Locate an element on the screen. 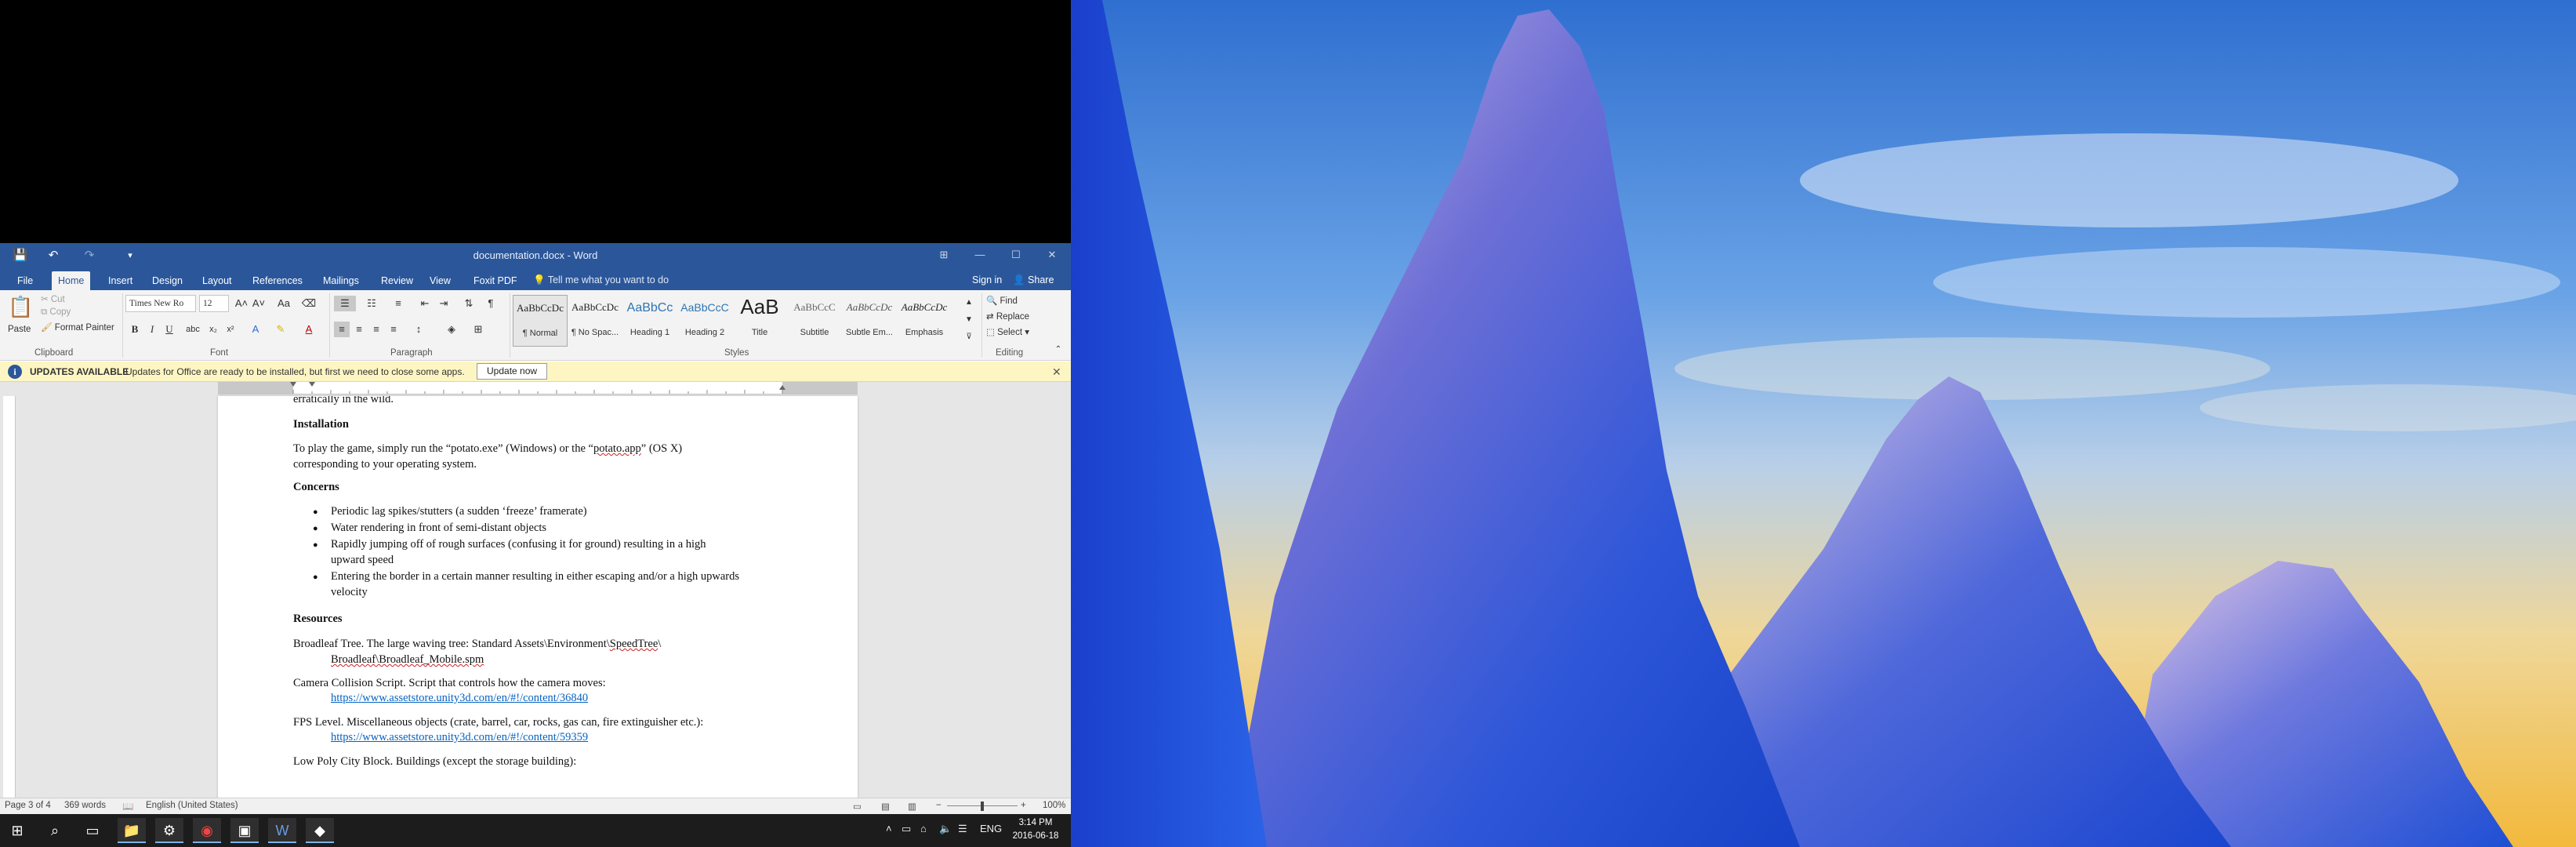  page-count: Page 3 of 4 is located at coordinates (28, 805).